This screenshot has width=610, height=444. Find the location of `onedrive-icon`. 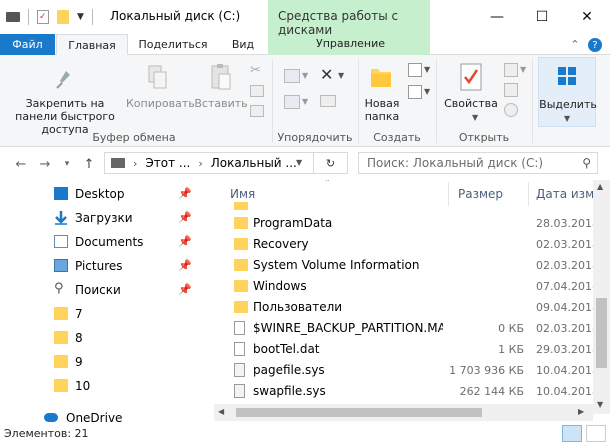

onedrive-icon is located at coordinates (51, 417).